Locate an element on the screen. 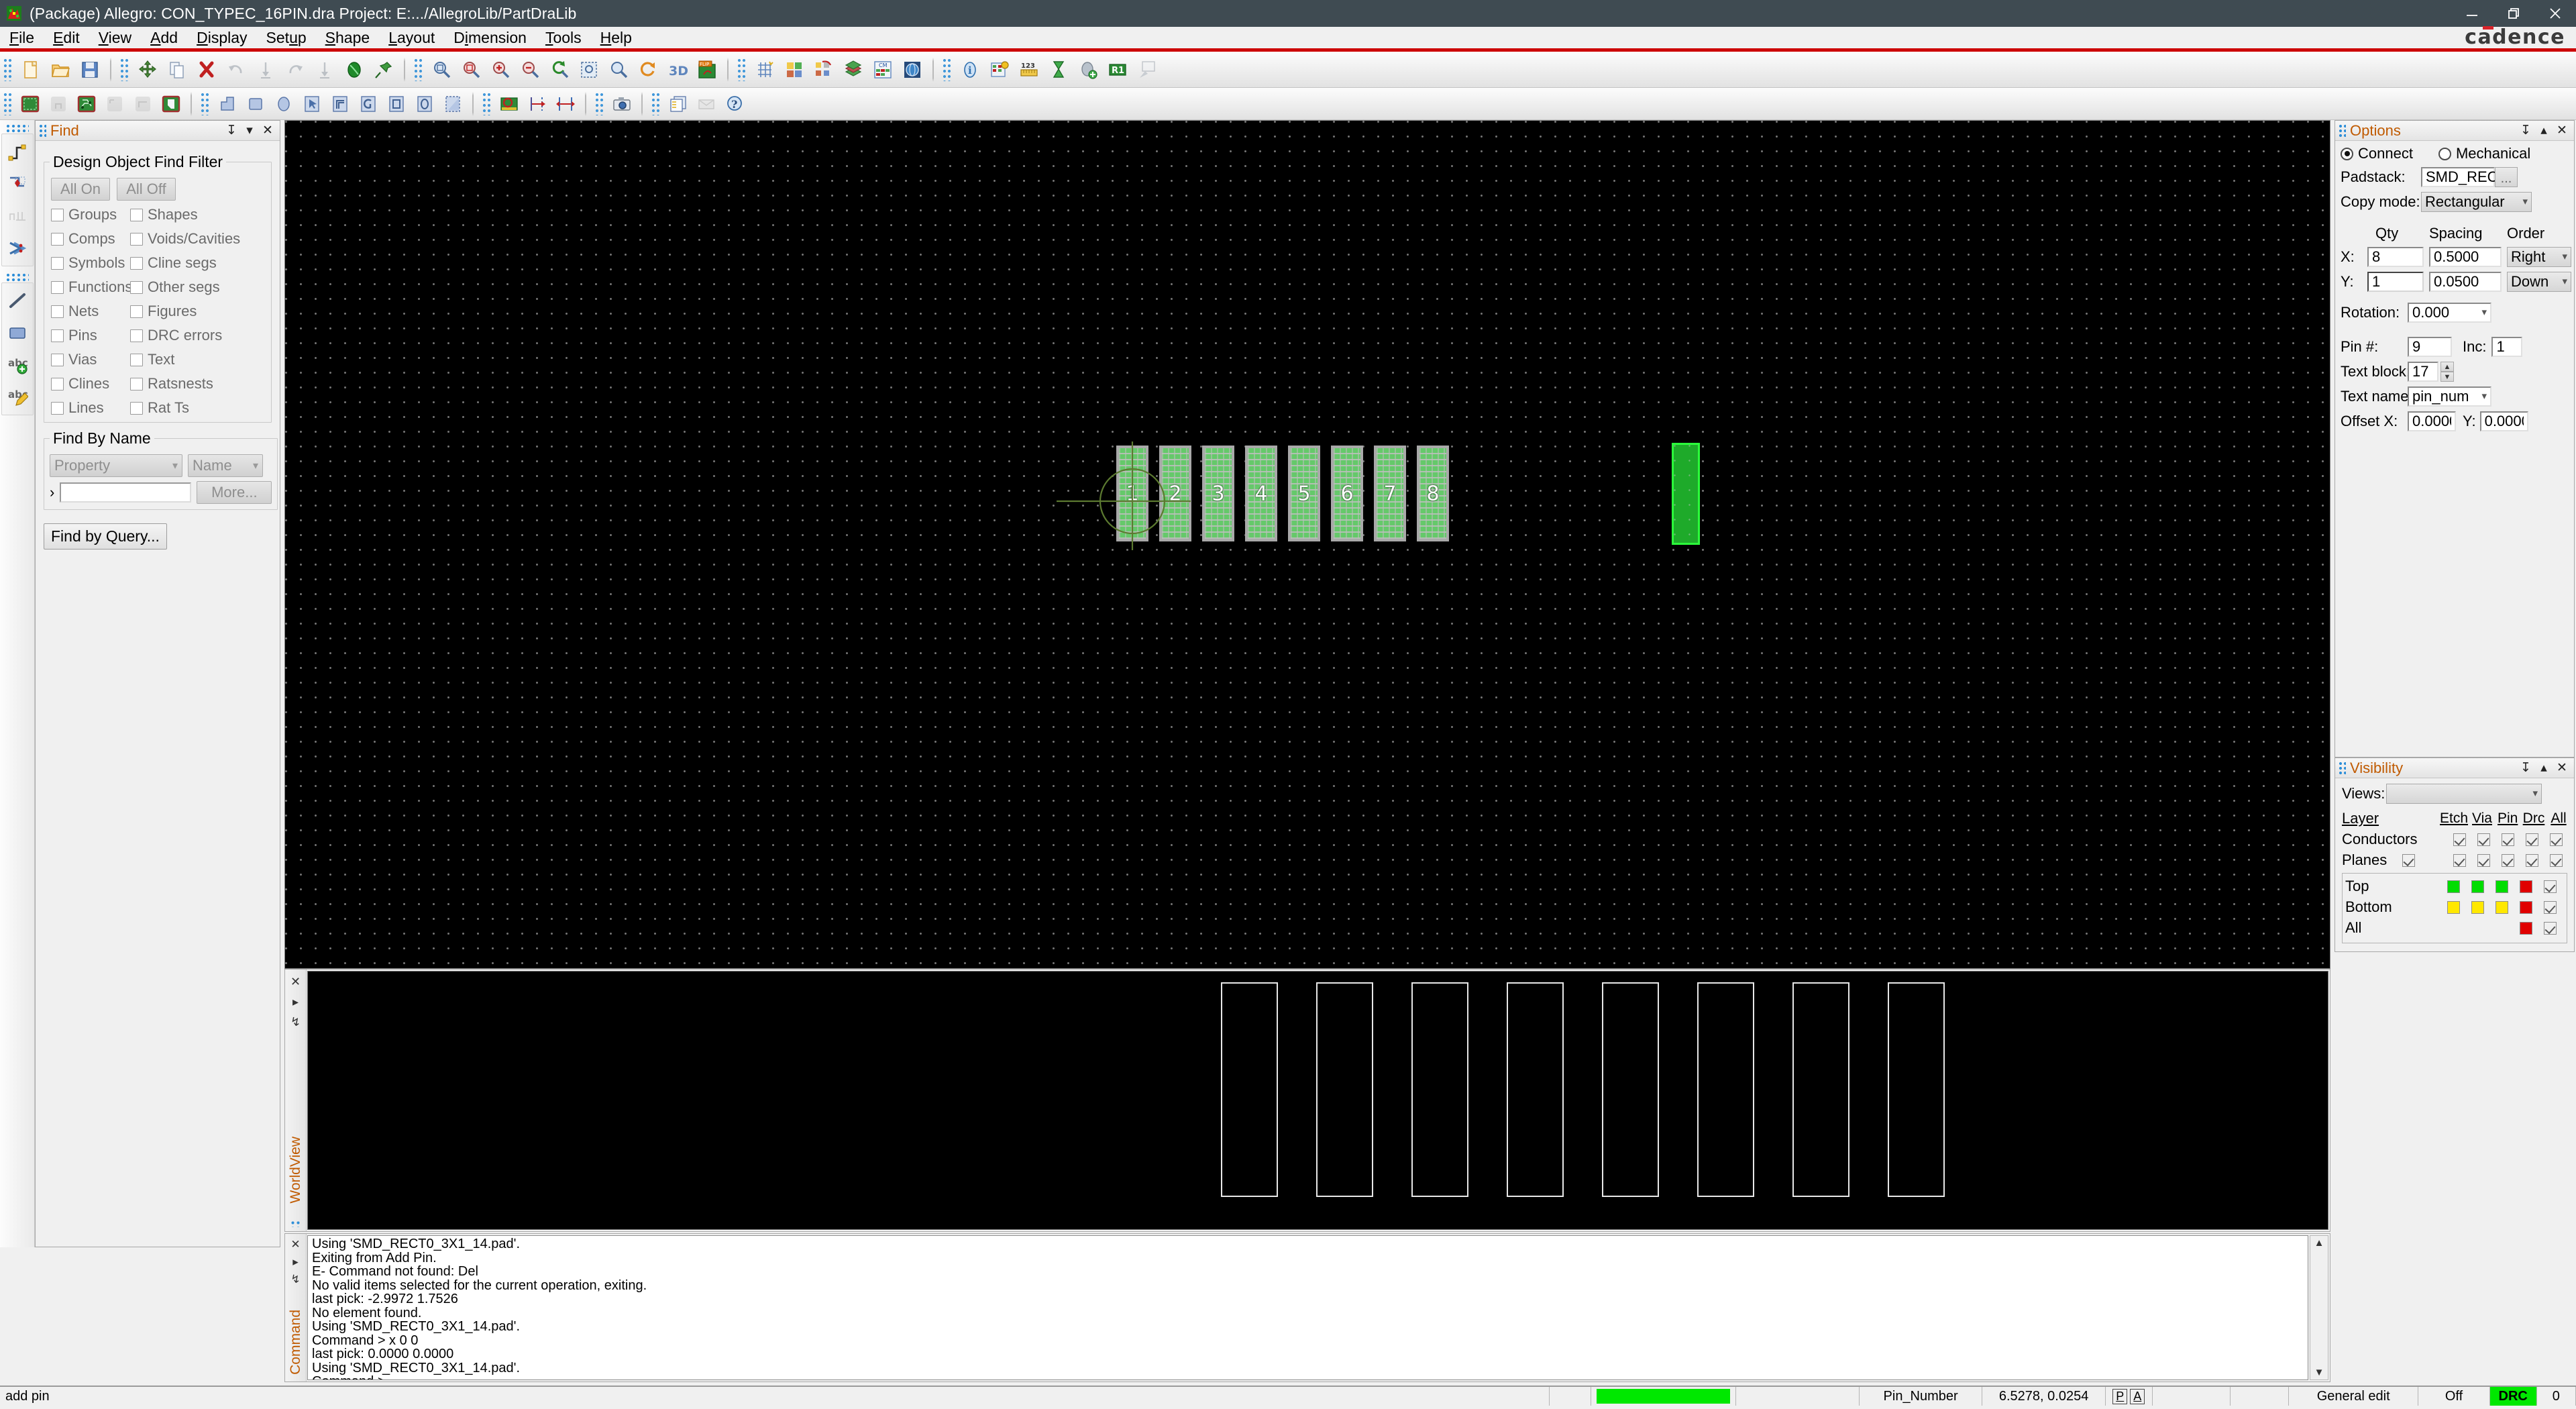  pad-6: 6 is located at coordinates (1347, 493).